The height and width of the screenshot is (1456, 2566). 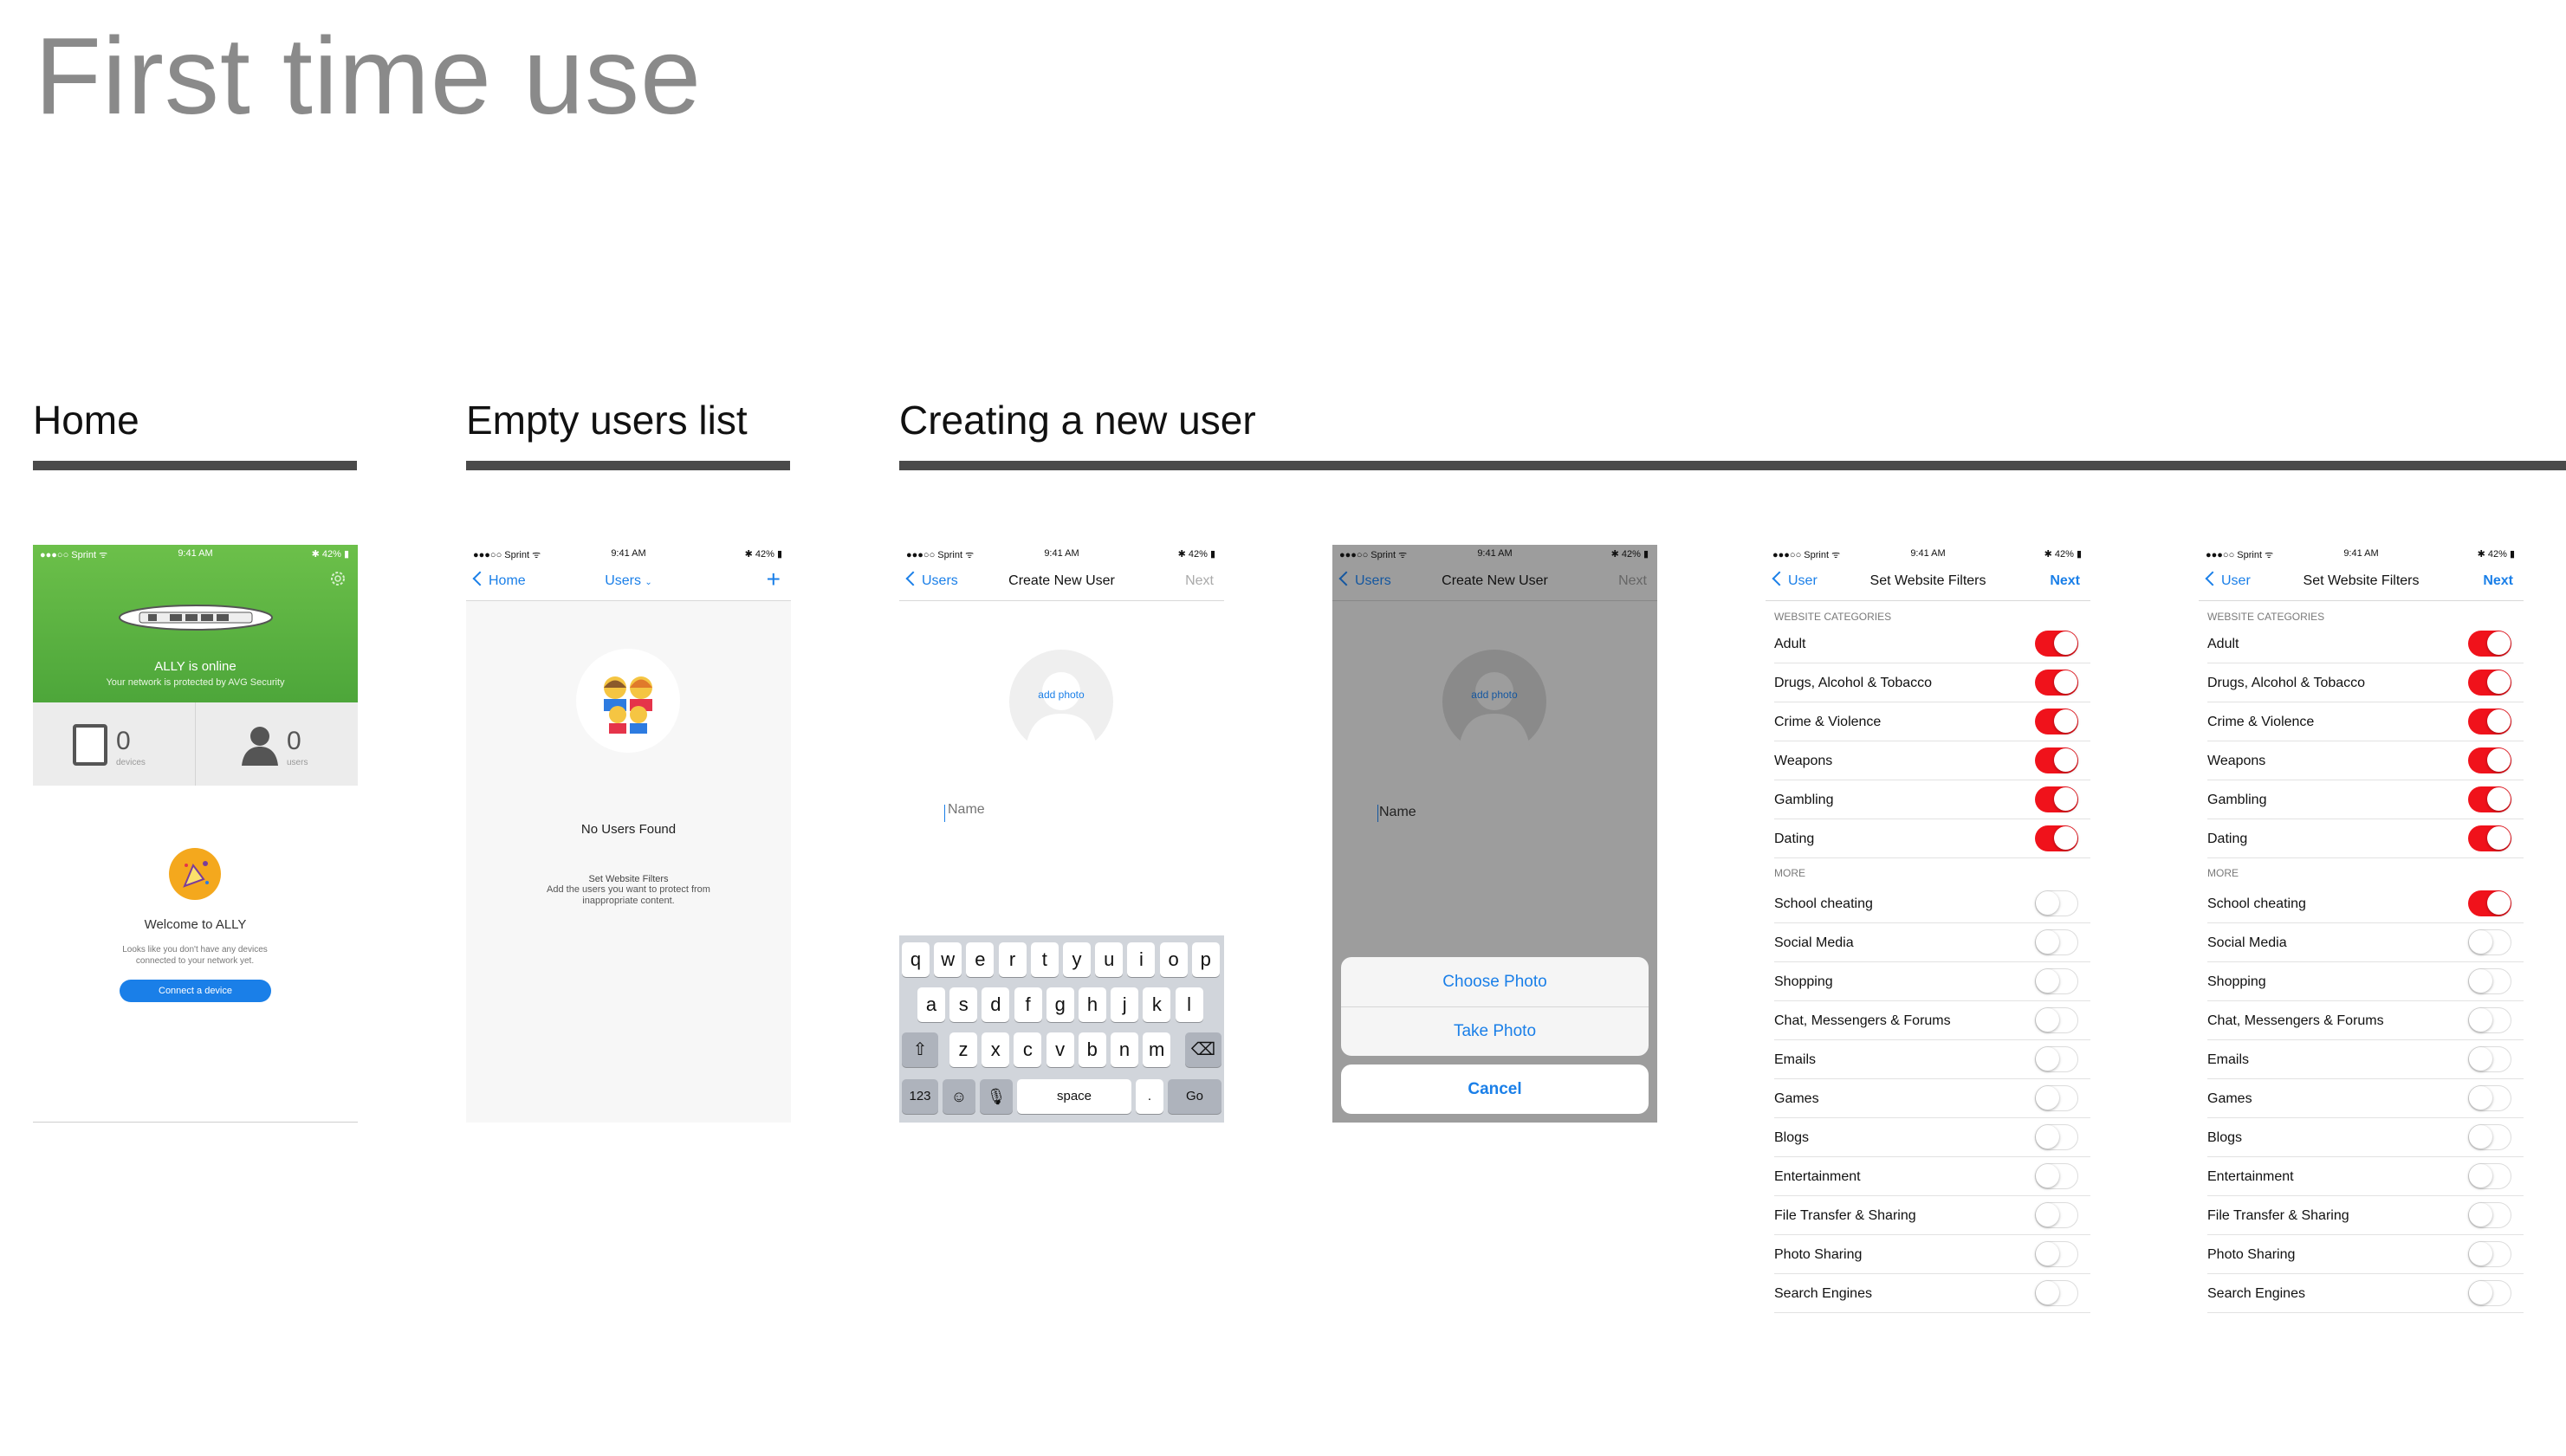 What do you see at coordinates (1028, 1049) in the screenshot?
I see `key-c: c` at bounding box center [1028, 1049].